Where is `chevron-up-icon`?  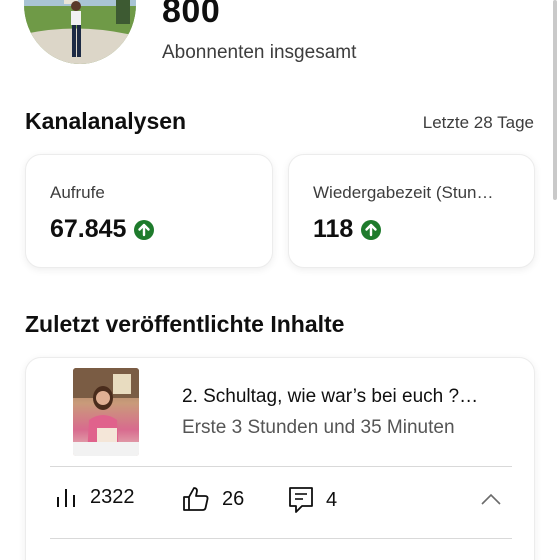
chevron-up-icon is located at coordinates (491, 499).